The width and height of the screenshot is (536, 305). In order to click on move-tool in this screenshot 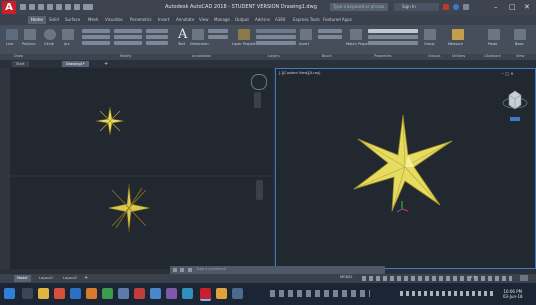, I will do `click(96, 31)`.